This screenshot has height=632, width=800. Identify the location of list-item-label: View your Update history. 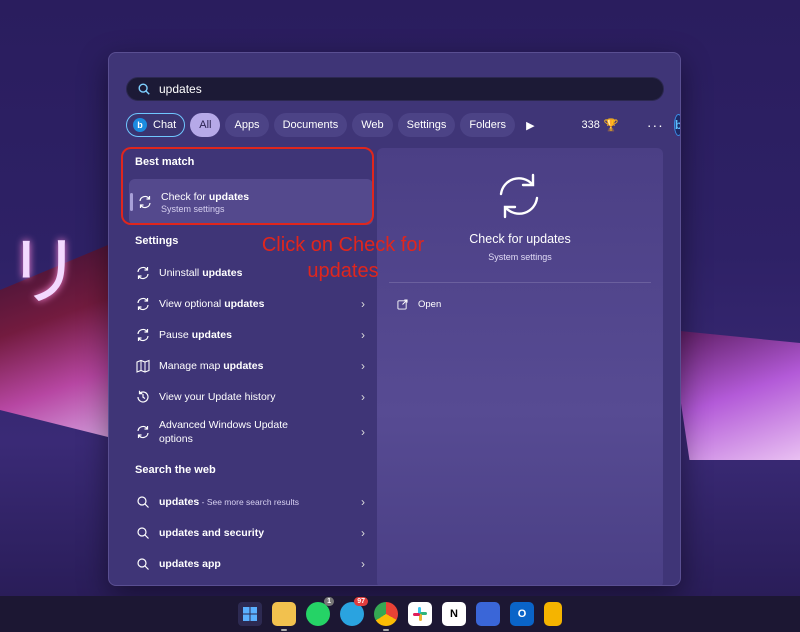
(217, 397).